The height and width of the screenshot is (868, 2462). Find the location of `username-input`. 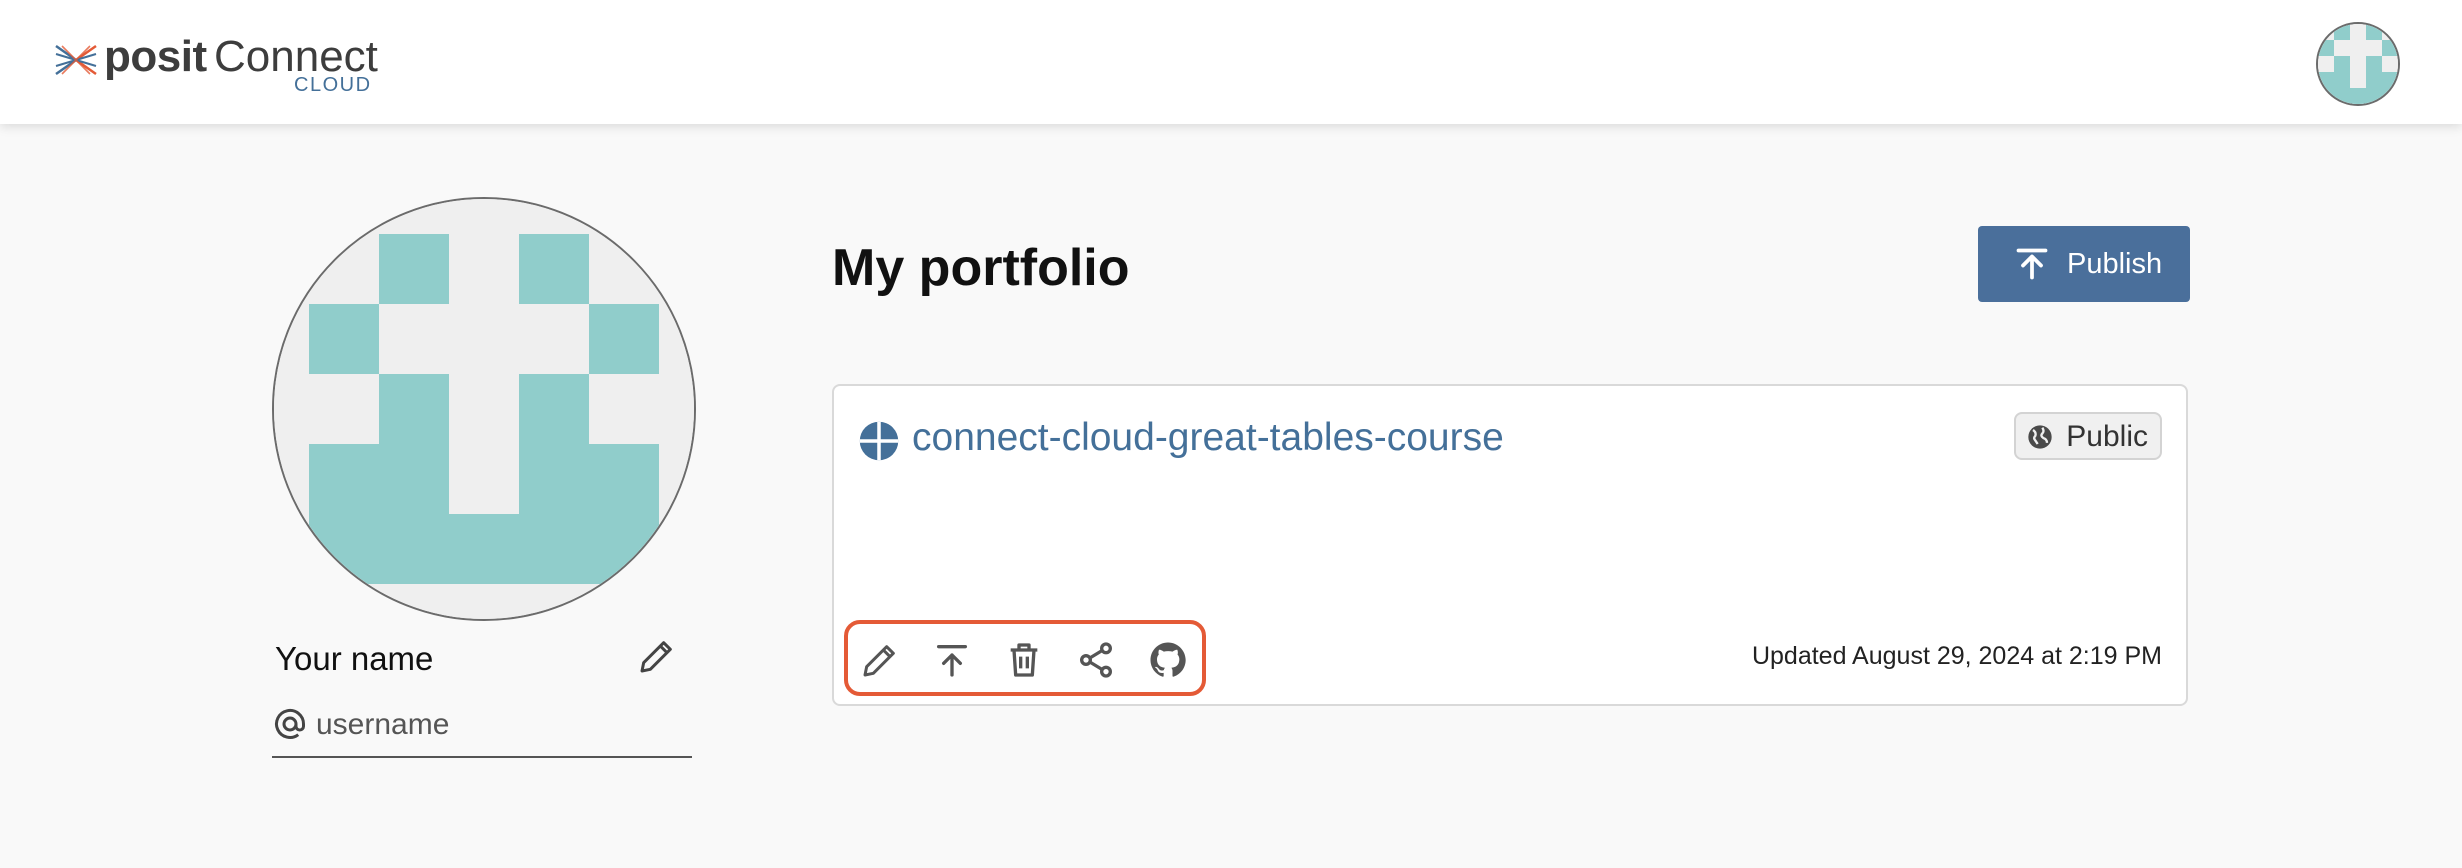

username-input is located at coordinates (501, 725).